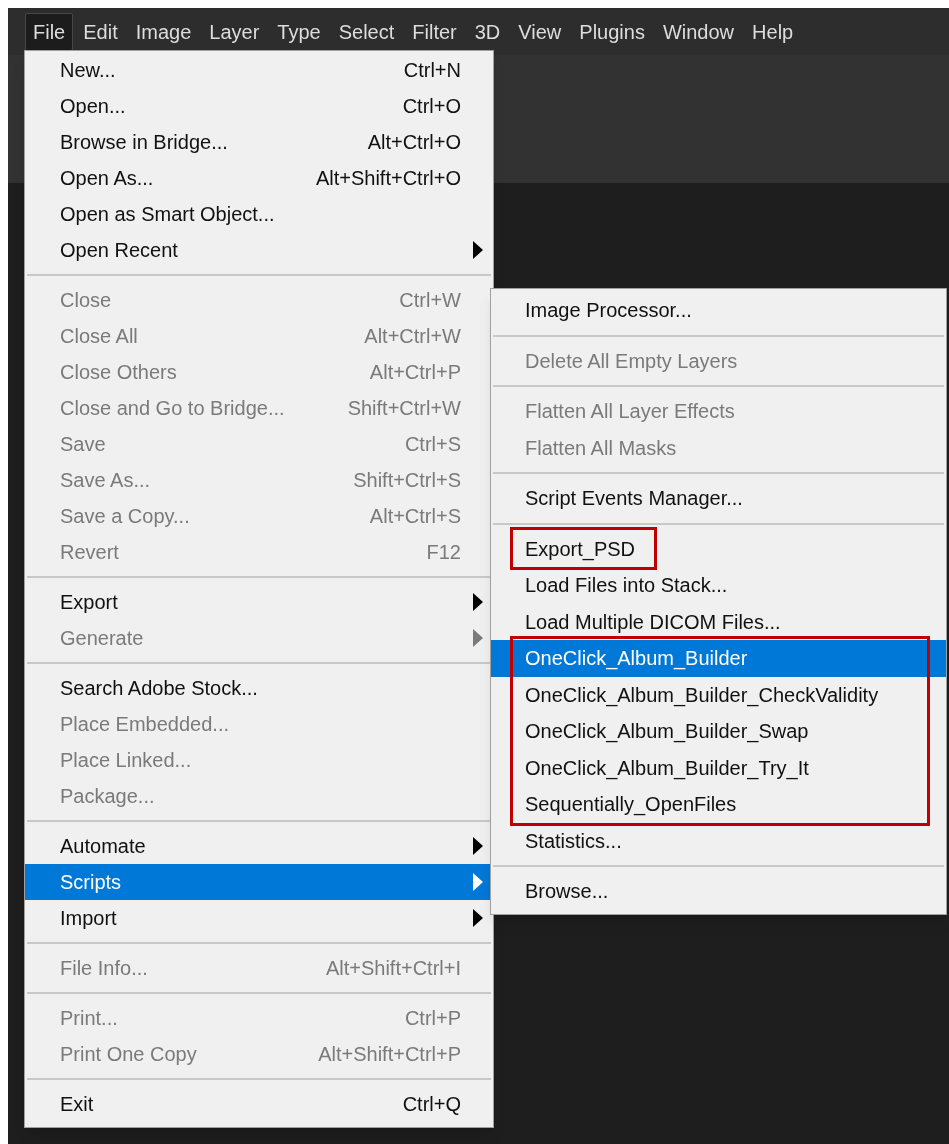 Image resolution: width=949 pixels, height=1144 pixels. Describe the element at coordinates (259, 918) in the screenshot. I see `menu-item: Import` at that location.